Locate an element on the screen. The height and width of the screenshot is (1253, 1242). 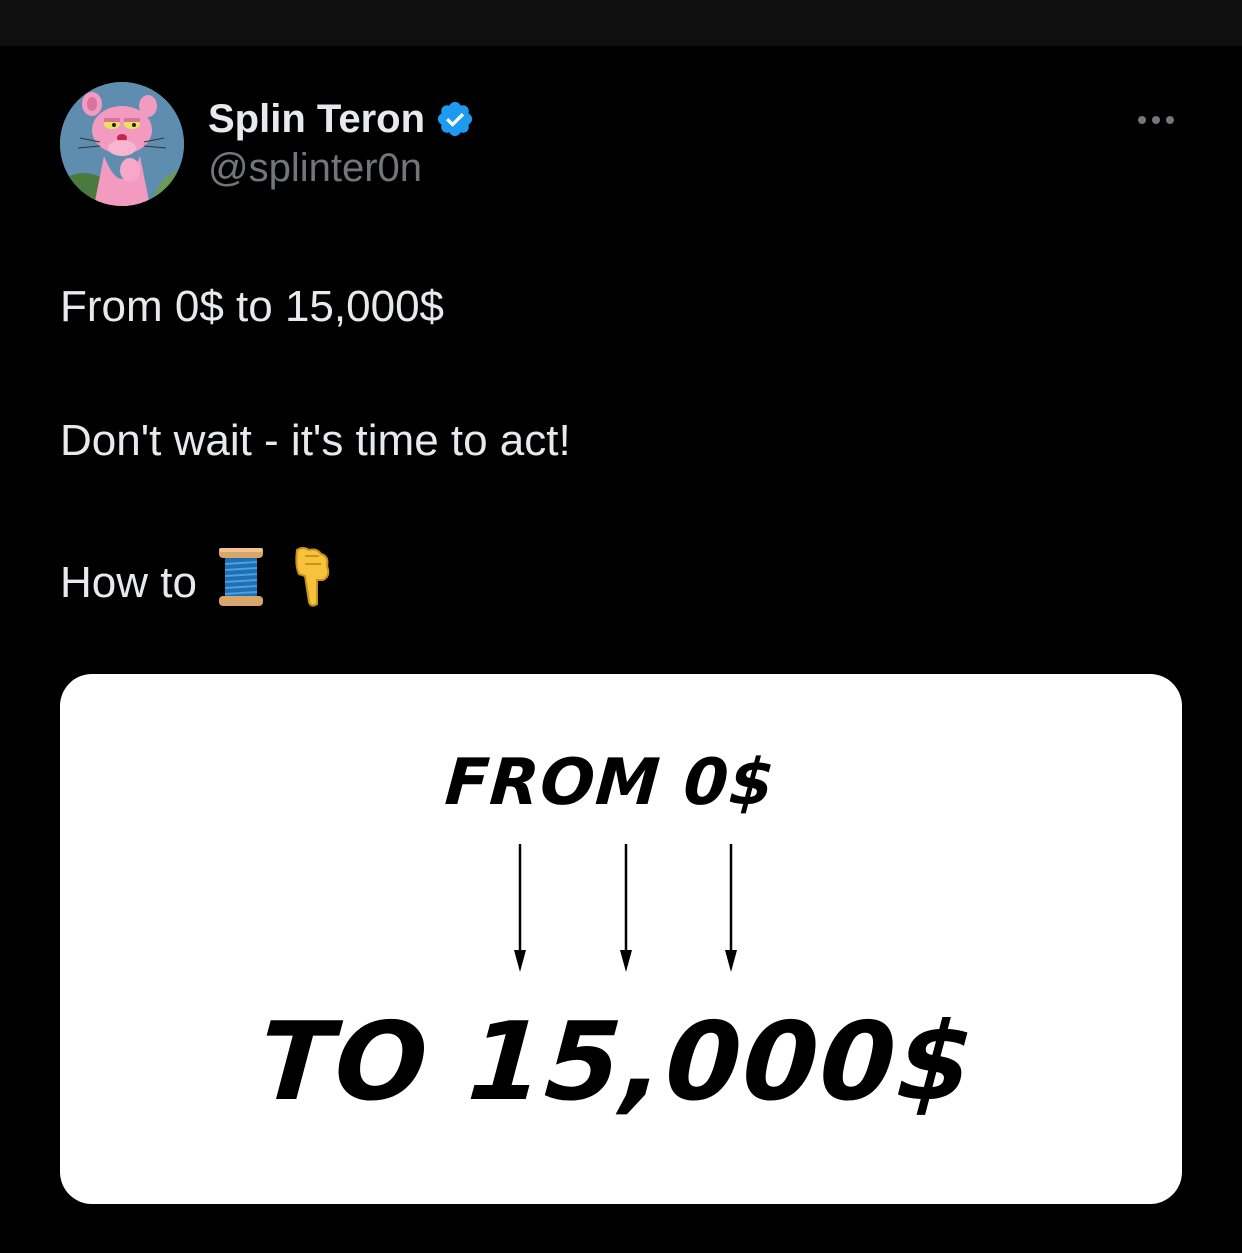
media-bottom-text: TO 15,000$ is located at coordinates (617, 1062).